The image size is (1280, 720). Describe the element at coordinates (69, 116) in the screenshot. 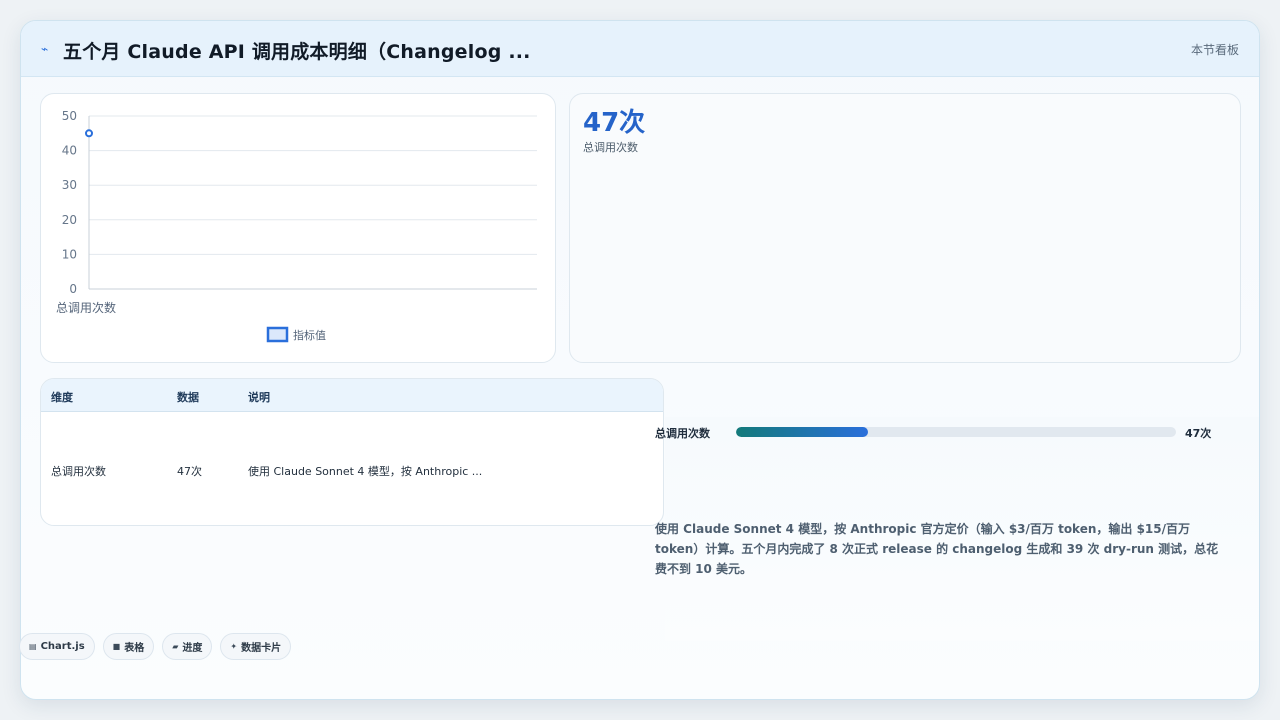

I see `y-tick-label: 50` at that location.